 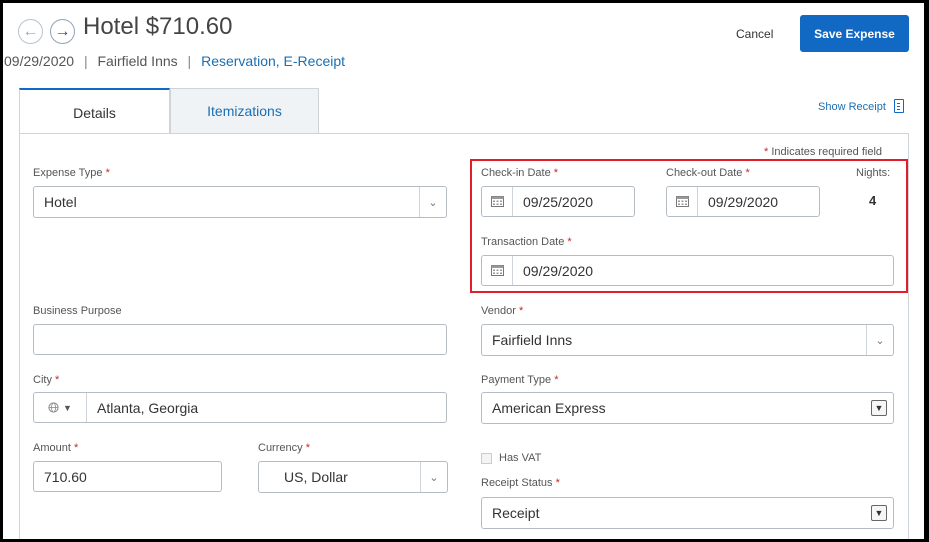 I want to click on city-label: City *, so click(x=46, y=380).